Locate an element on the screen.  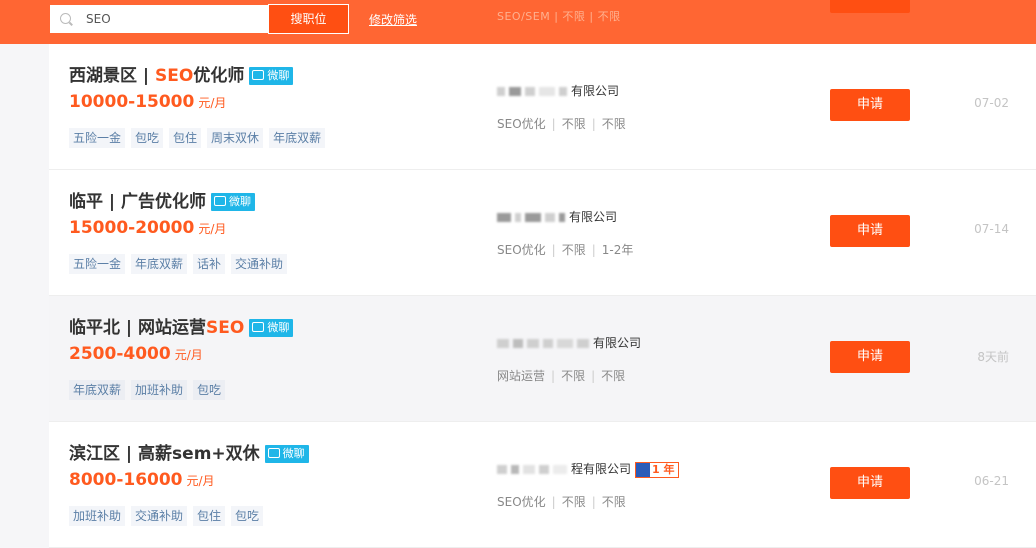
search-input is located at coordinates (171, 19).